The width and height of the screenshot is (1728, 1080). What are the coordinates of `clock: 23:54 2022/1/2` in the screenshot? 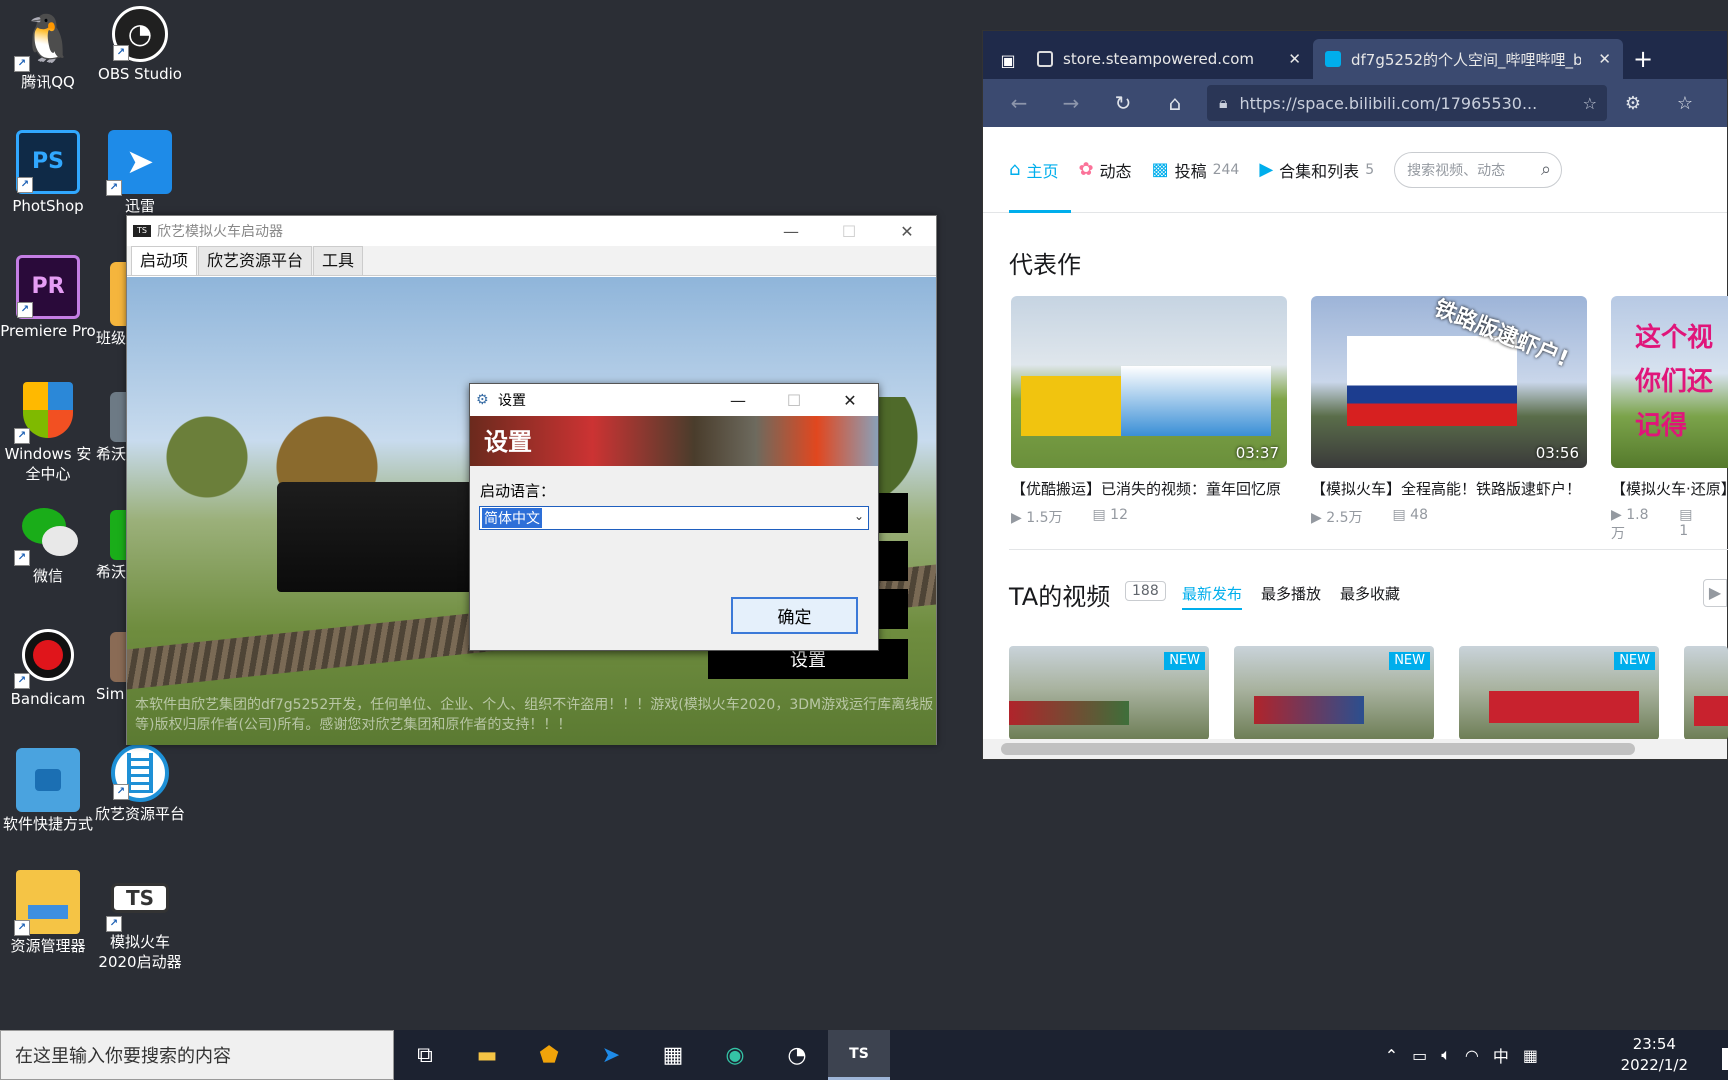 It's located at (1654, 1055).